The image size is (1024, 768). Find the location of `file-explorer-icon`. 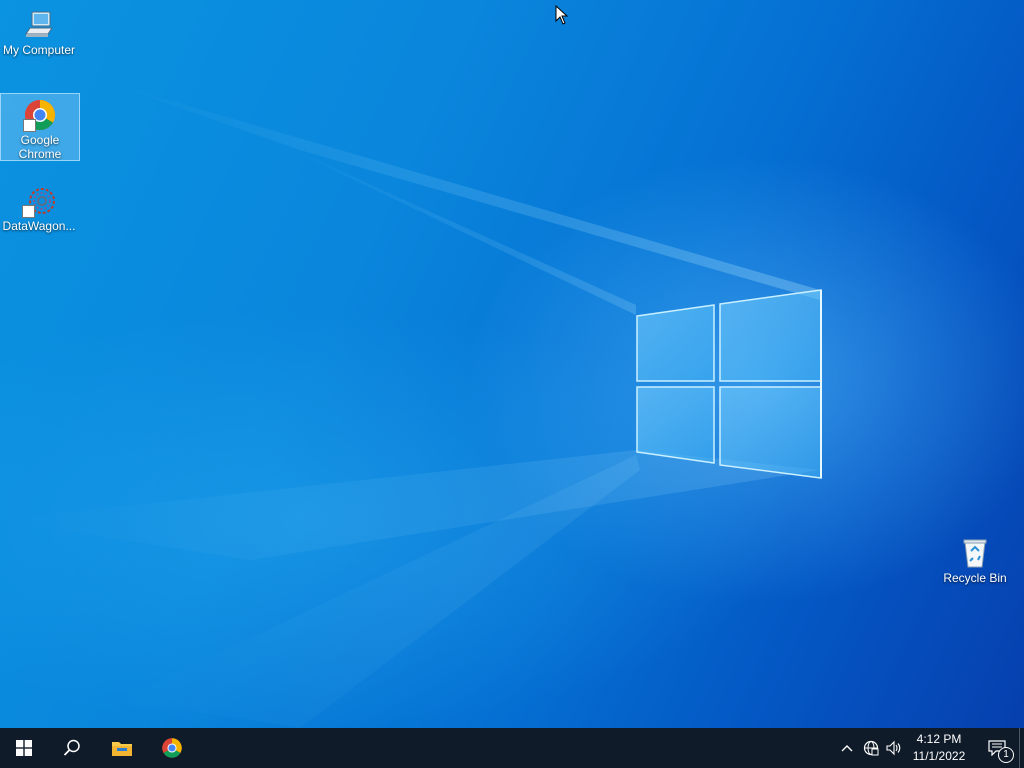

file-explorer-icon is located at coordinates (122, 749).